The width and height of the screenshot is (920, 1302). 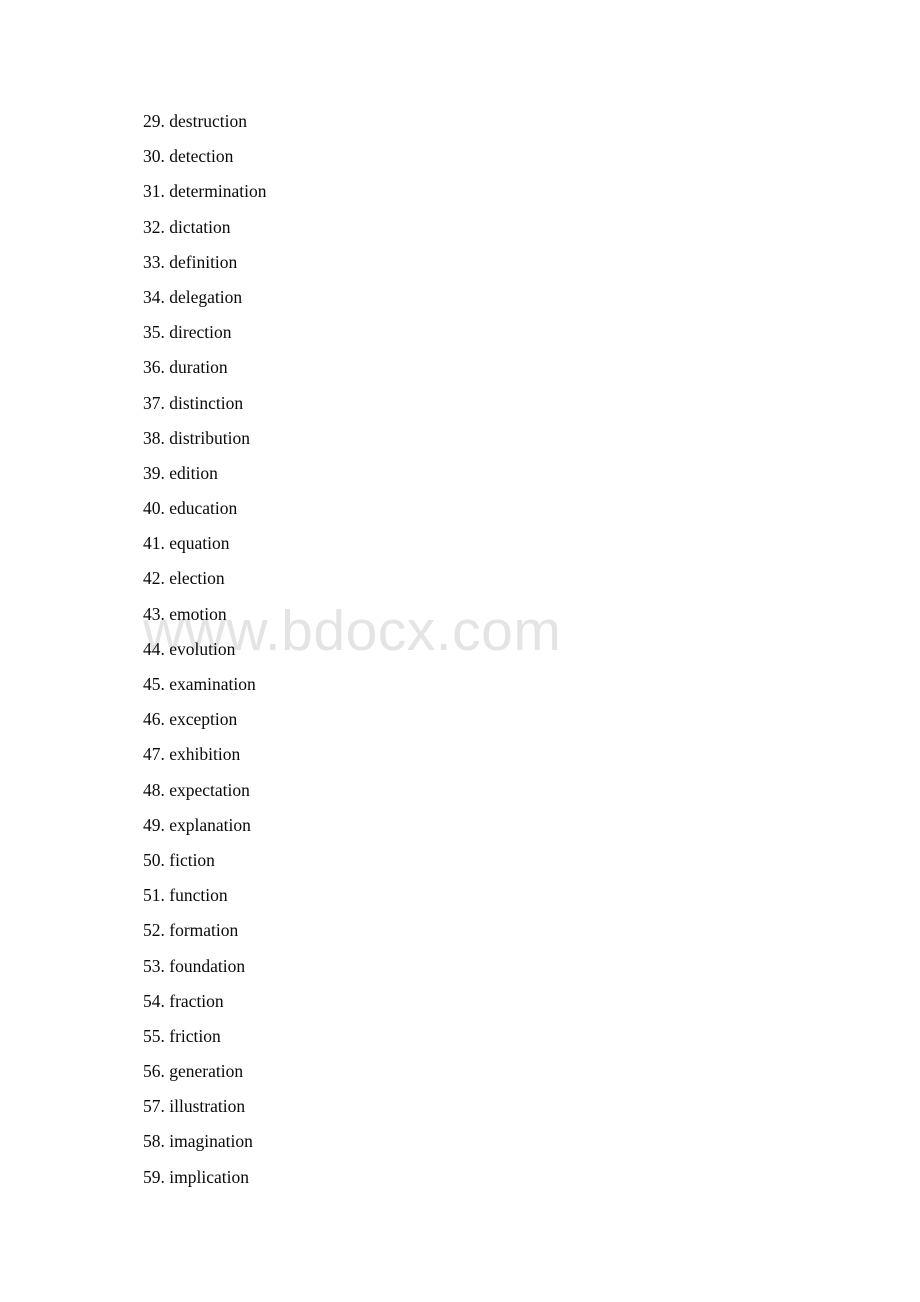 What do you see at coordinates (196, 1000) in the screenshot?
I see `list-item-word: fraction` at bounding box center [196, 1000].